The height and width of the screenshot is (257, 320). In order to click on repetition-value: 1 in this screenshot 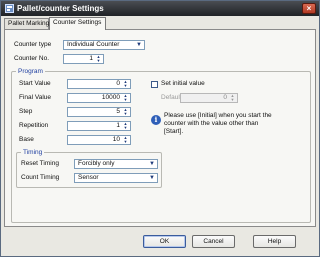, I will do `click(118, 125)`.